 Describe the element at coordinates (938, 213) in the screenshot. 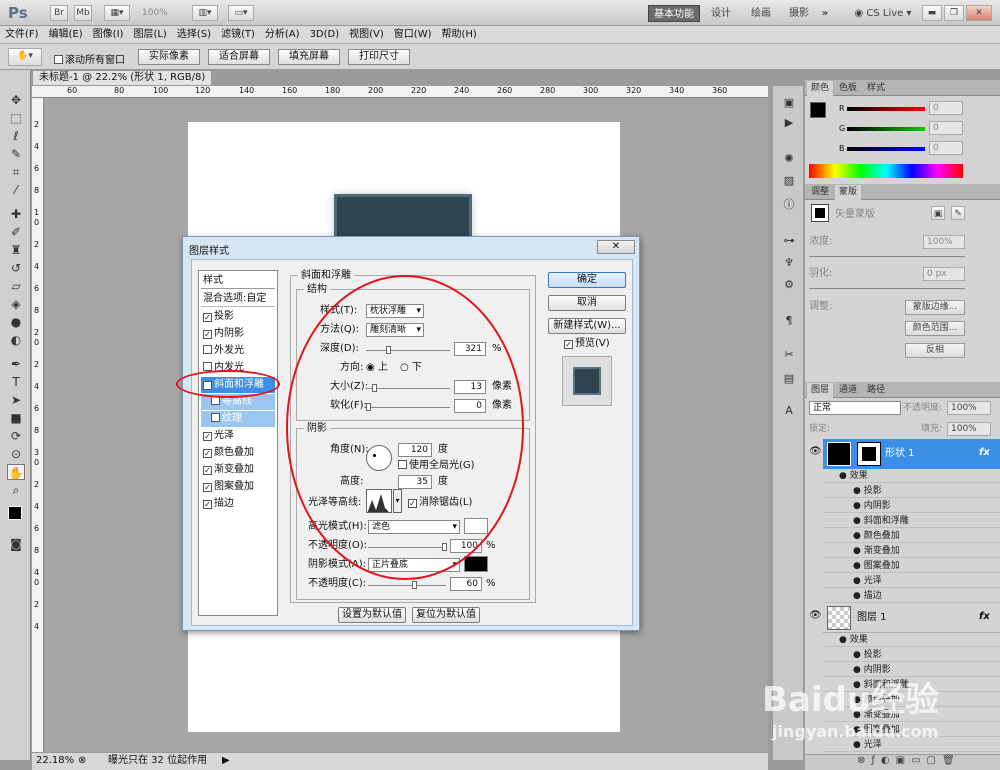

I see `pixel-mask-icon: ▣` at that location.